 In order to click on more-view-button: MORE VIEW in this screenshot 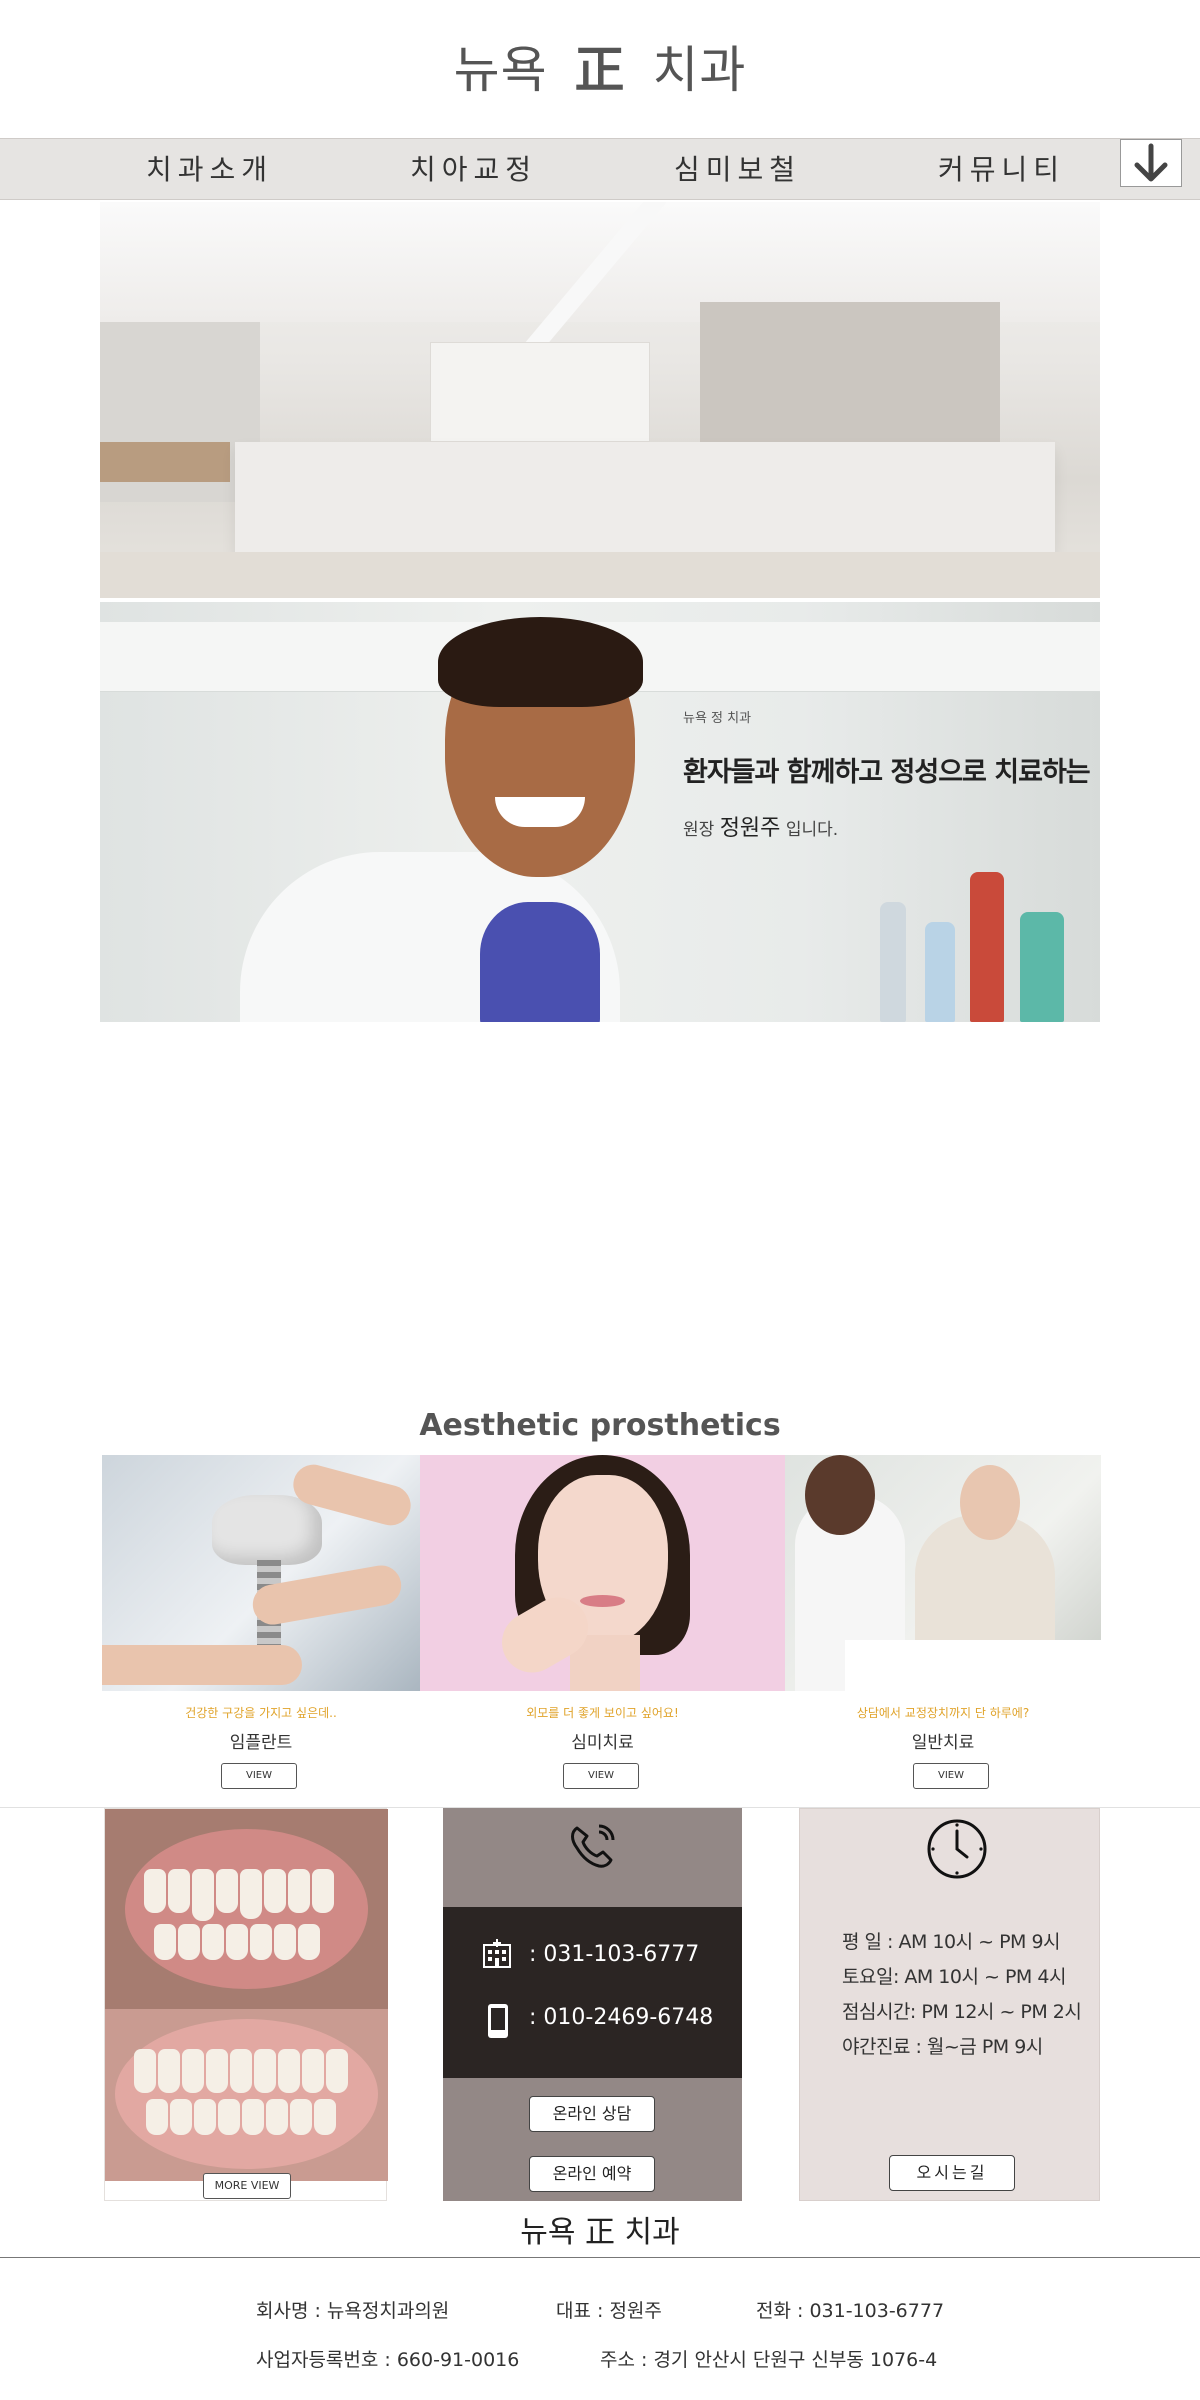, I will do `click(247, 2186)`.